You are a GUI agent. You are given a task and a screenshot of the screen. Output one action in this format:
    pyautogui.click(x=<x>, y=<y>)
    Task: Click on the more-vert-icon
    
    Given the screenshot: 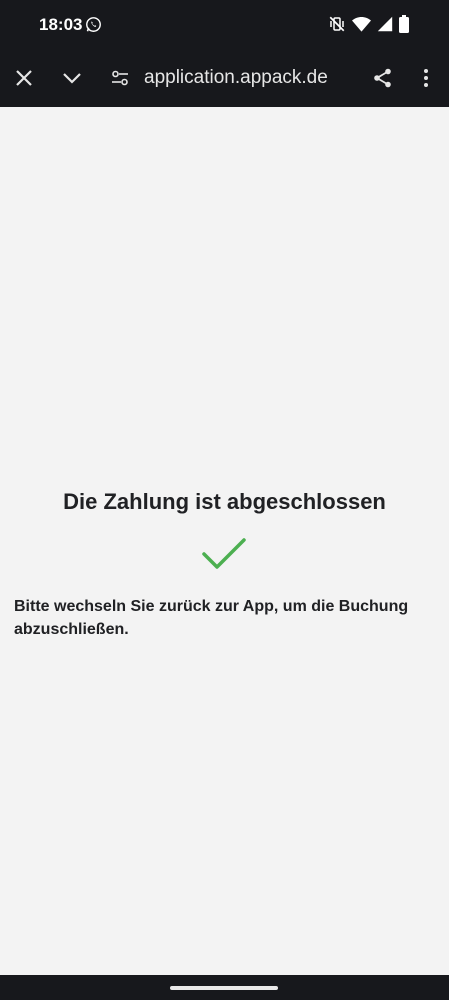 What is the action you would take?
    pyautogui.click(x=426, y=78)
    